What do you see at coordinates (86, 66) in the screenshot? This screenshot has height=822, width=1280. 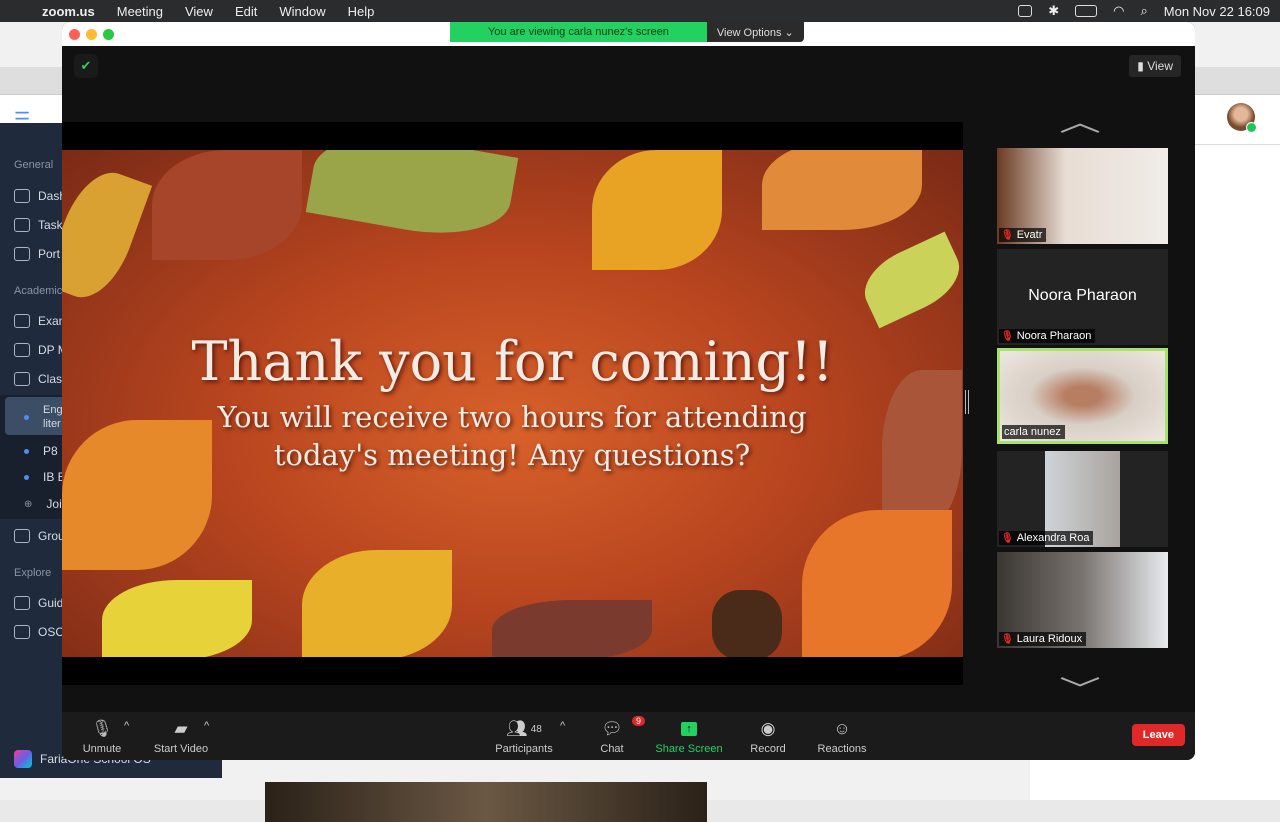 I see `security-shield-icon: ✔` at bounding box center [86, 66].